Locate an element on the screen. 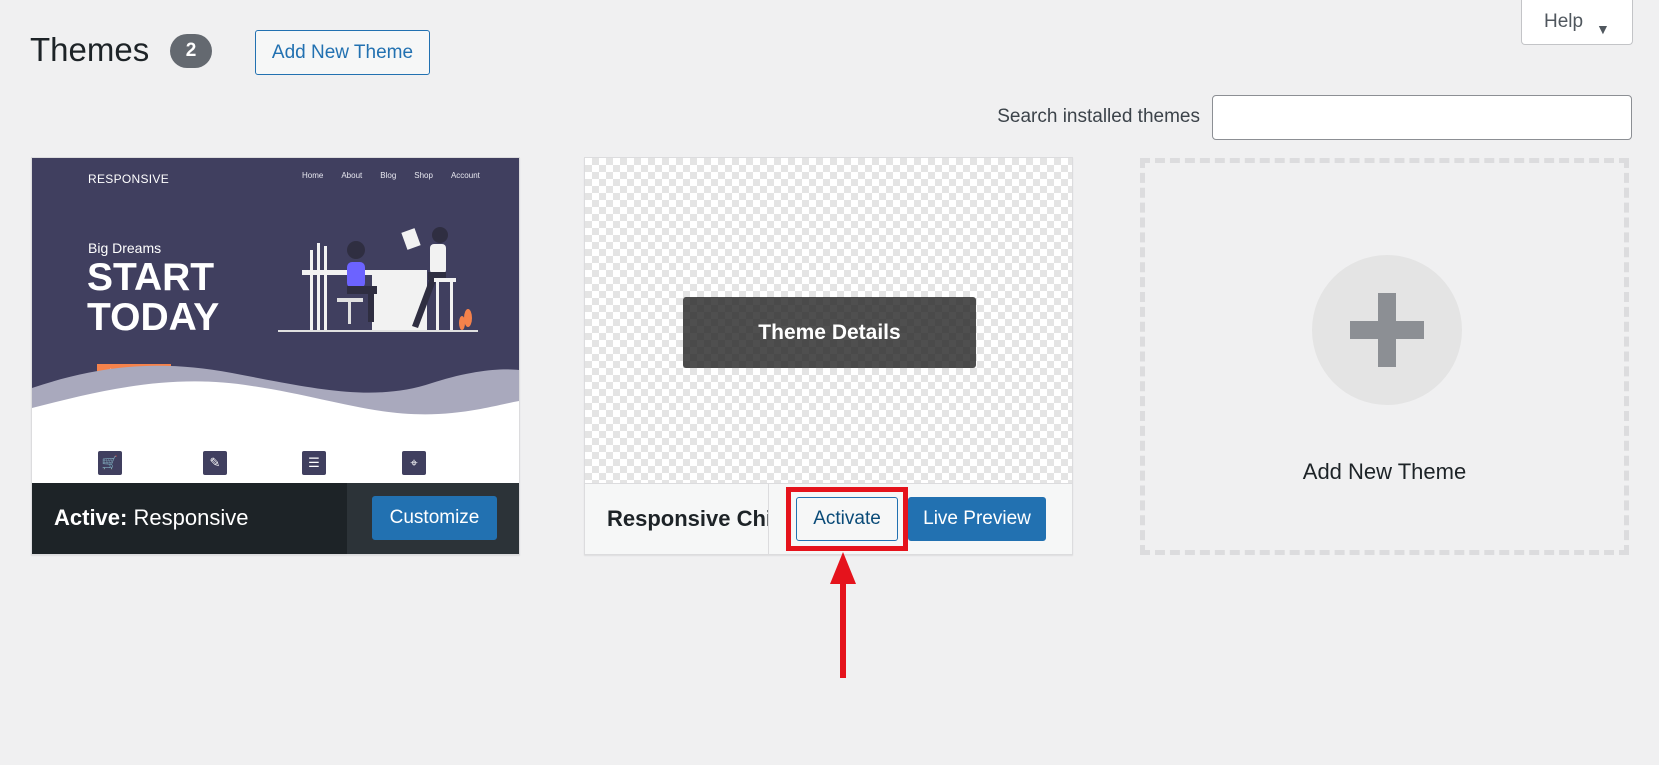  location-pin-icon: ⌖ is located at coordinates (414, 463).